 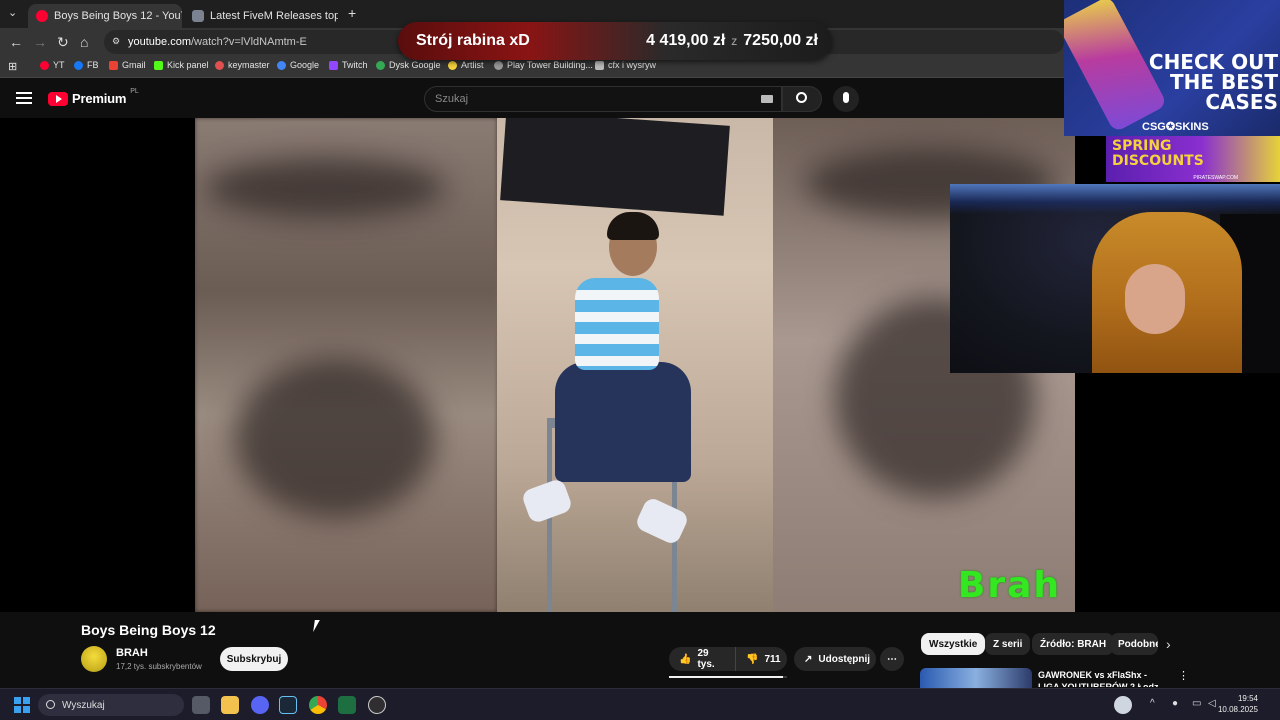 I want to click on back-icon: ←, so click(x=16, y=42).